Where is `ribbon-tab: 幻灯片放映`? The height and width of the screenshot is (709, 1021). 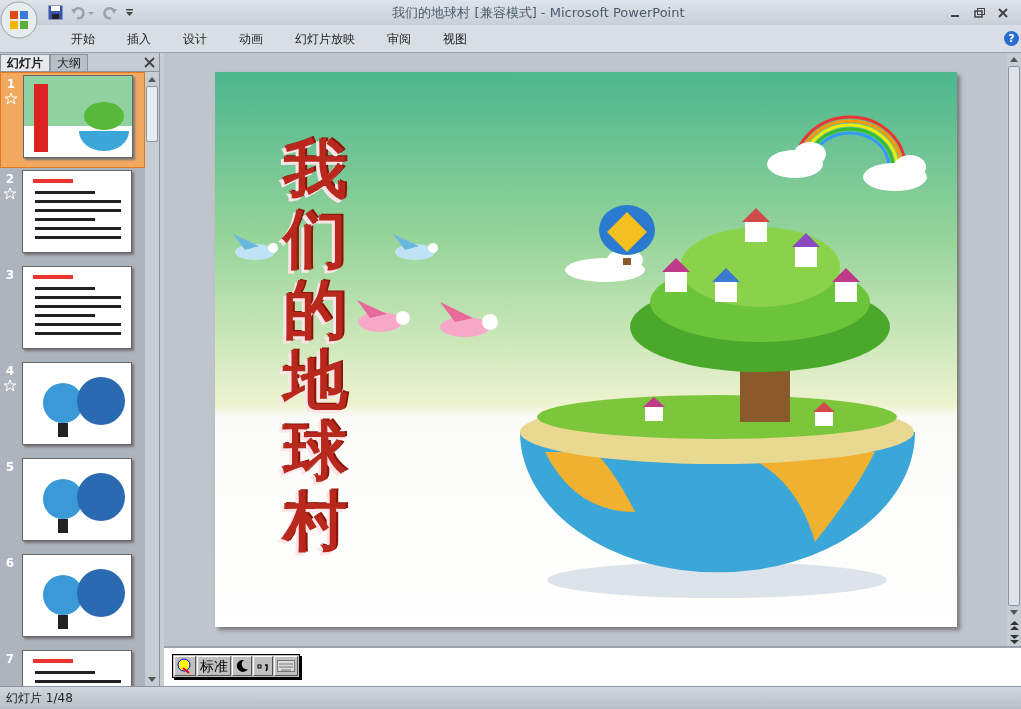 ribbon-tab: 幻灯片放映 is located at coordinates (325, 38).